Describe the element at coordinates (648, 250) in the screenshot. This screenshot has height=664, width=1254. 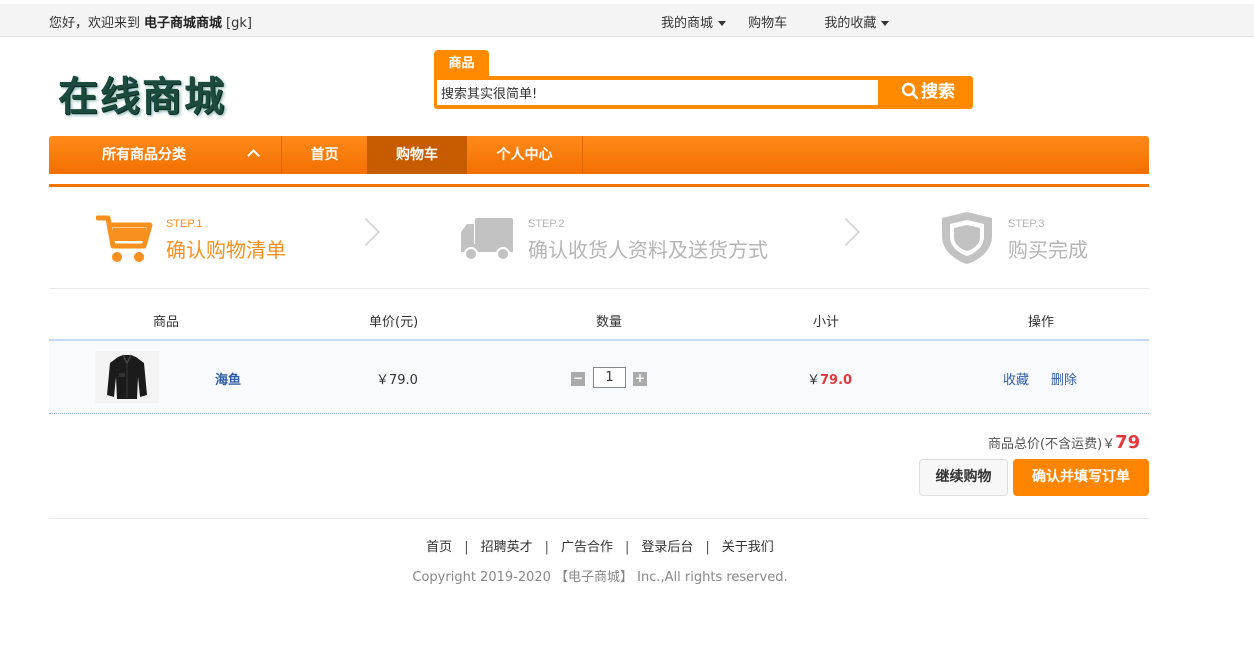
I see `step-label: 确认收货人资料及送货方式` at that location.